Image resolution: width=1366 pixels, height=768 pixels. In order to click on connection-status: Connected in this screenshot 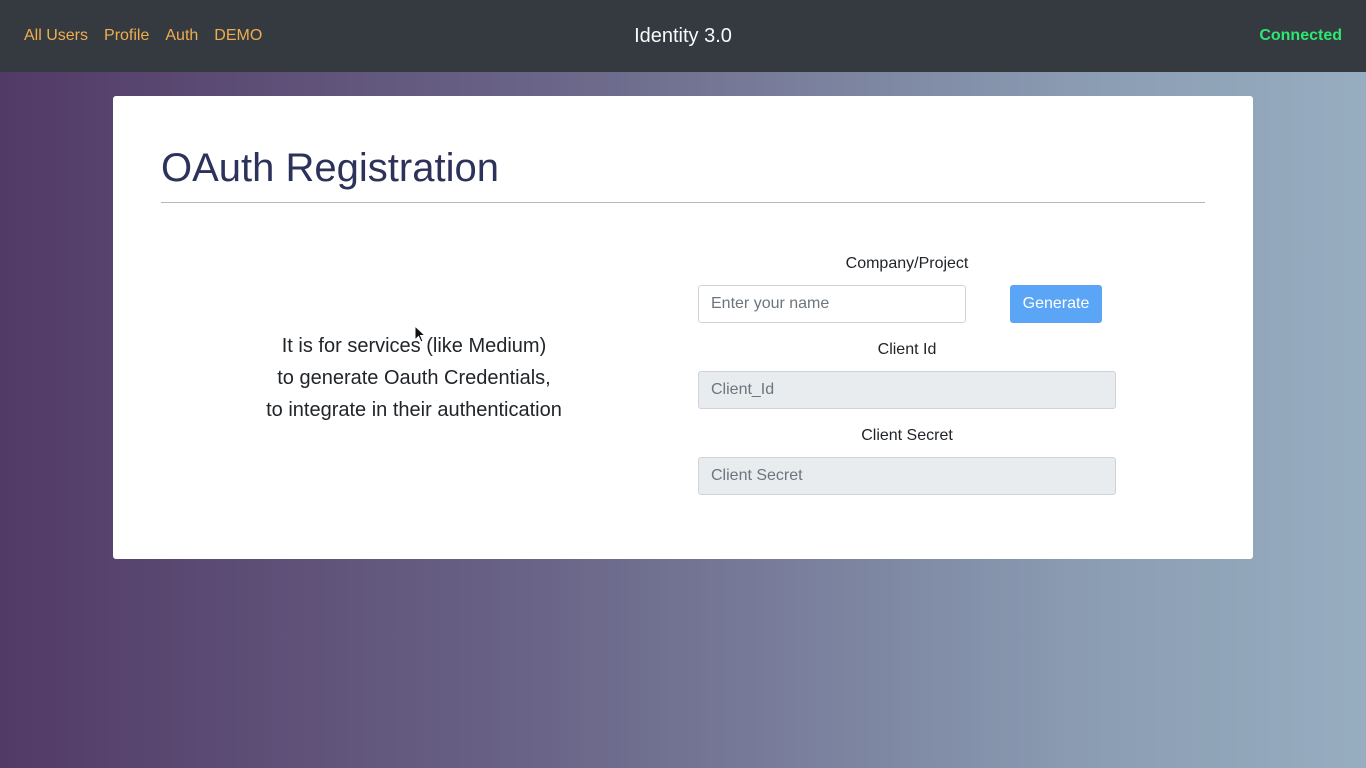, I will do `click(1300, 35)`.